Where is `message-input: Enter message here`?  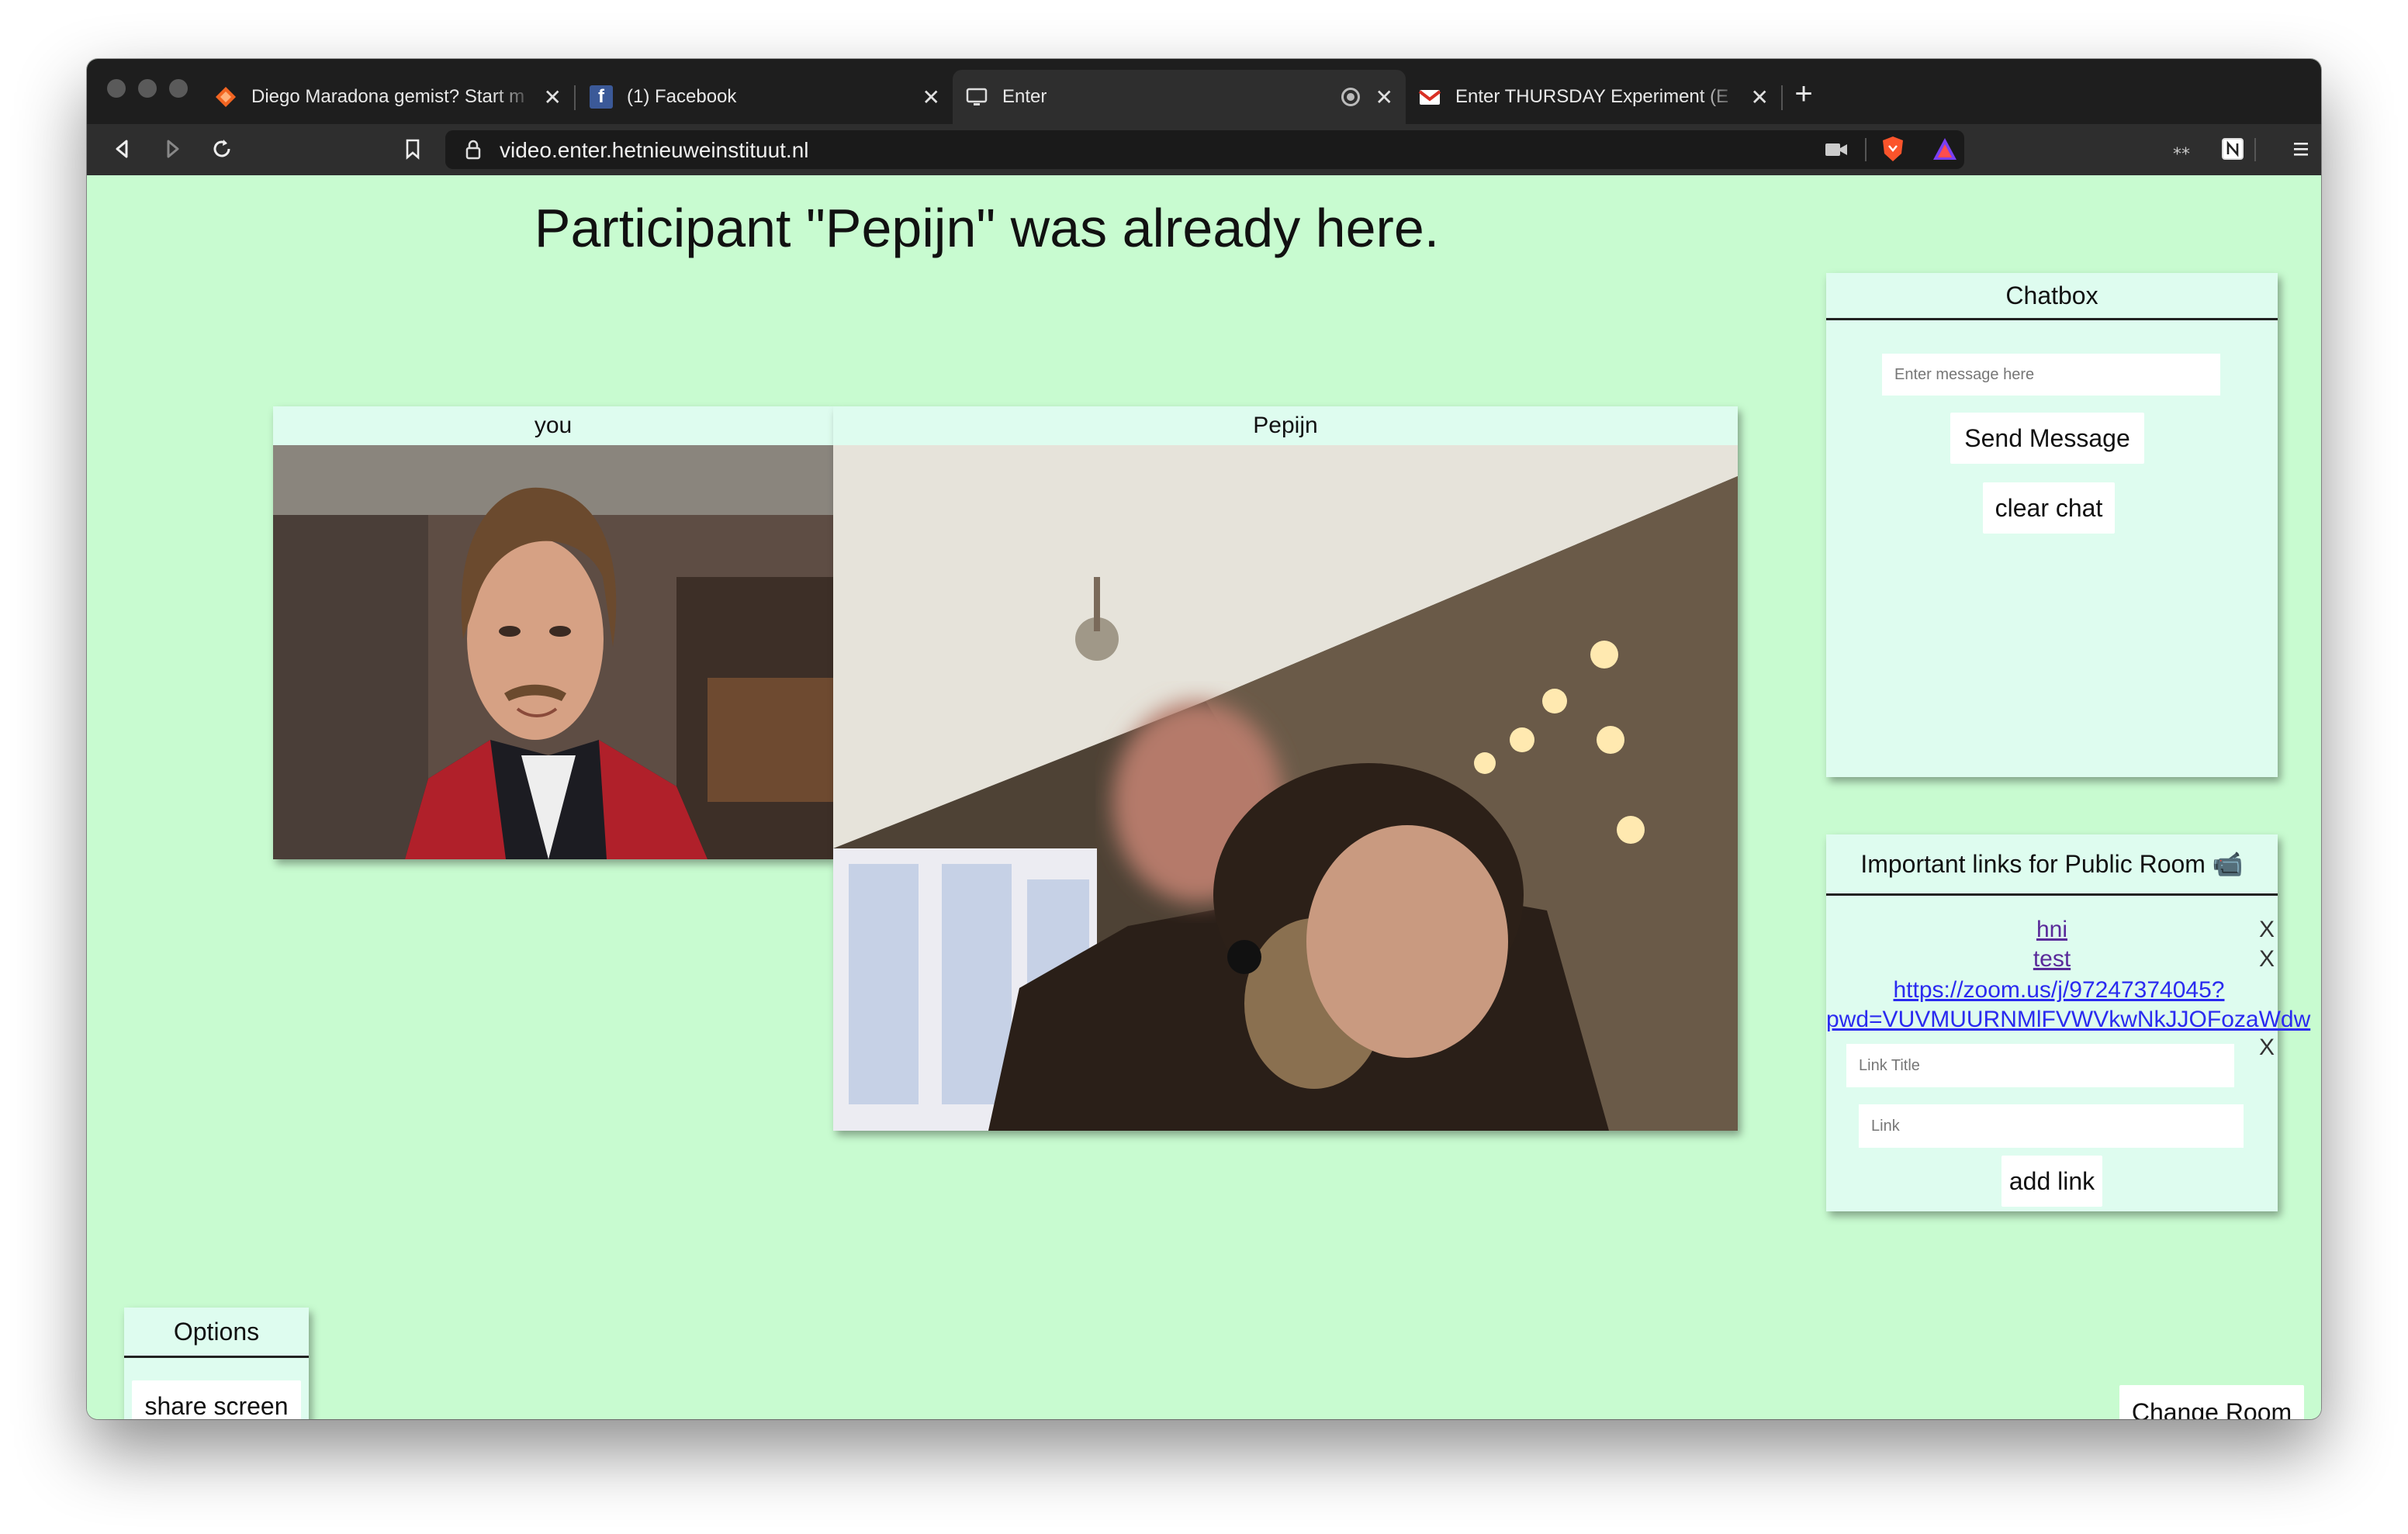 message-input: Enter message here is located at coordinates (2051, 375).